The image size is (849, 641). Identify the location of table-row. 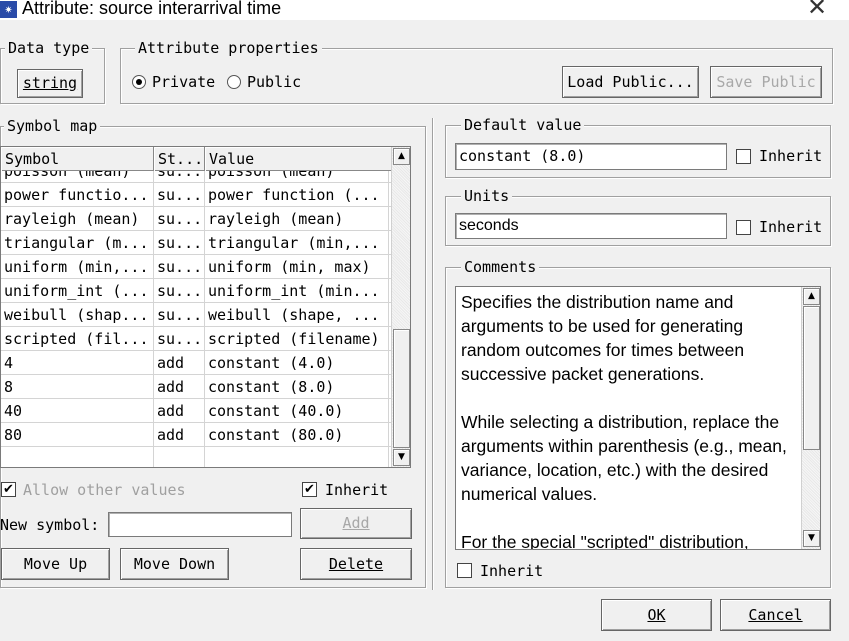
(197, 457).